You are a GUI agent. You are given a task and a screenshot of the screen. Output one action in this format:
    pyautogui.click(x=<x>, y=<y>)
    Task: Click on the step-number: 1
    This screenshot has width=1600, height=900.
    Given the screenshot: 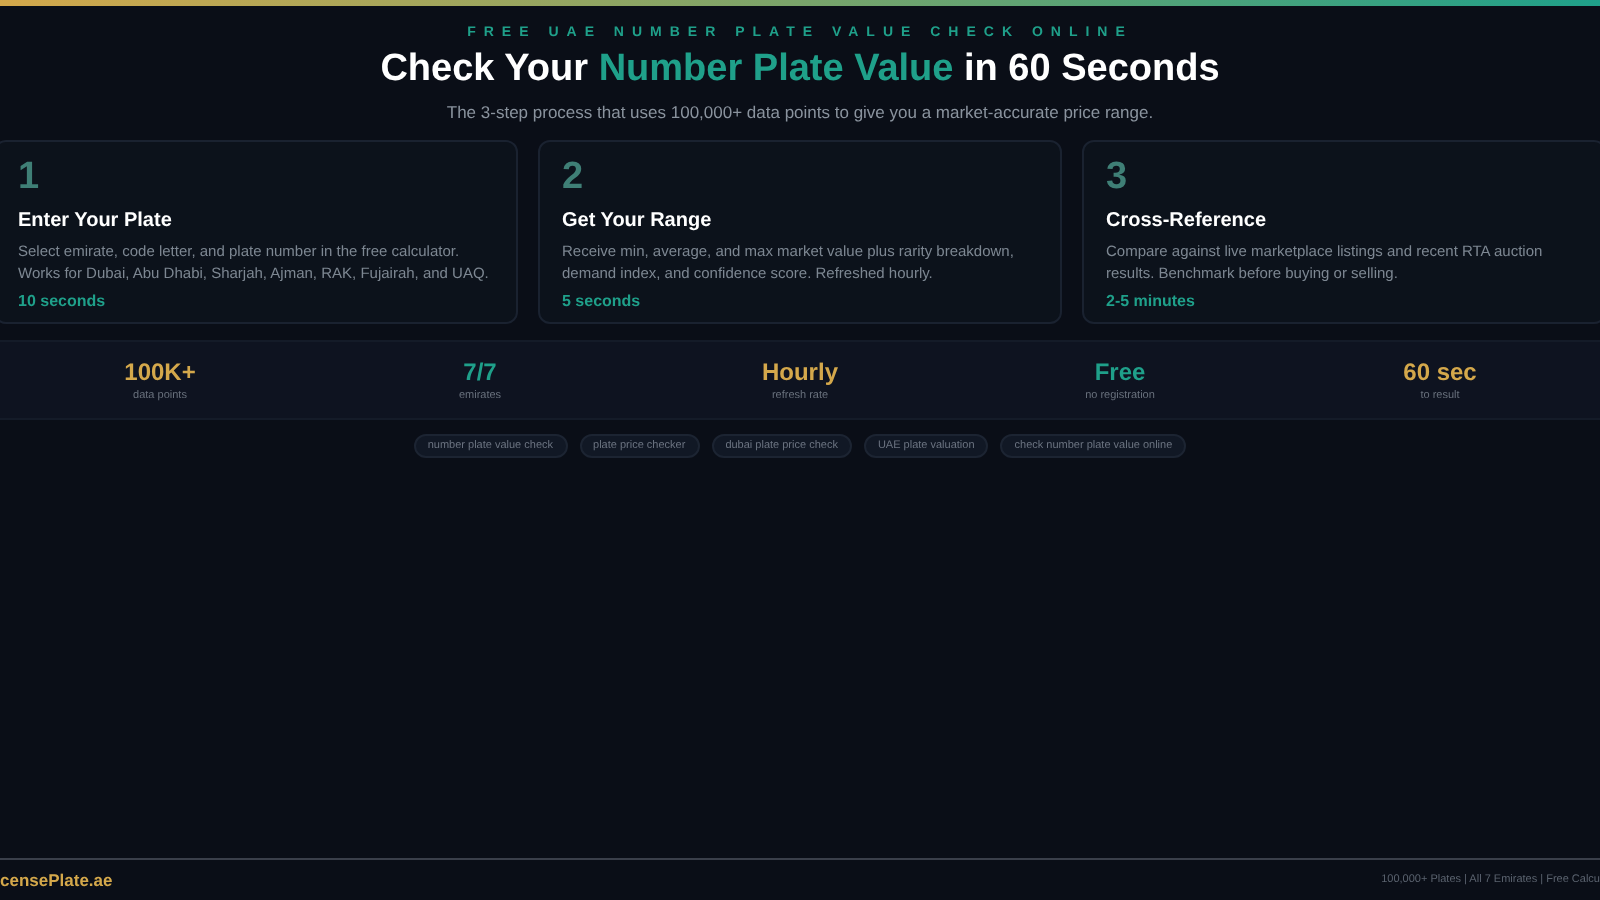 What is the action you would take?
    pyautogui.click(x=30, y=177)
    